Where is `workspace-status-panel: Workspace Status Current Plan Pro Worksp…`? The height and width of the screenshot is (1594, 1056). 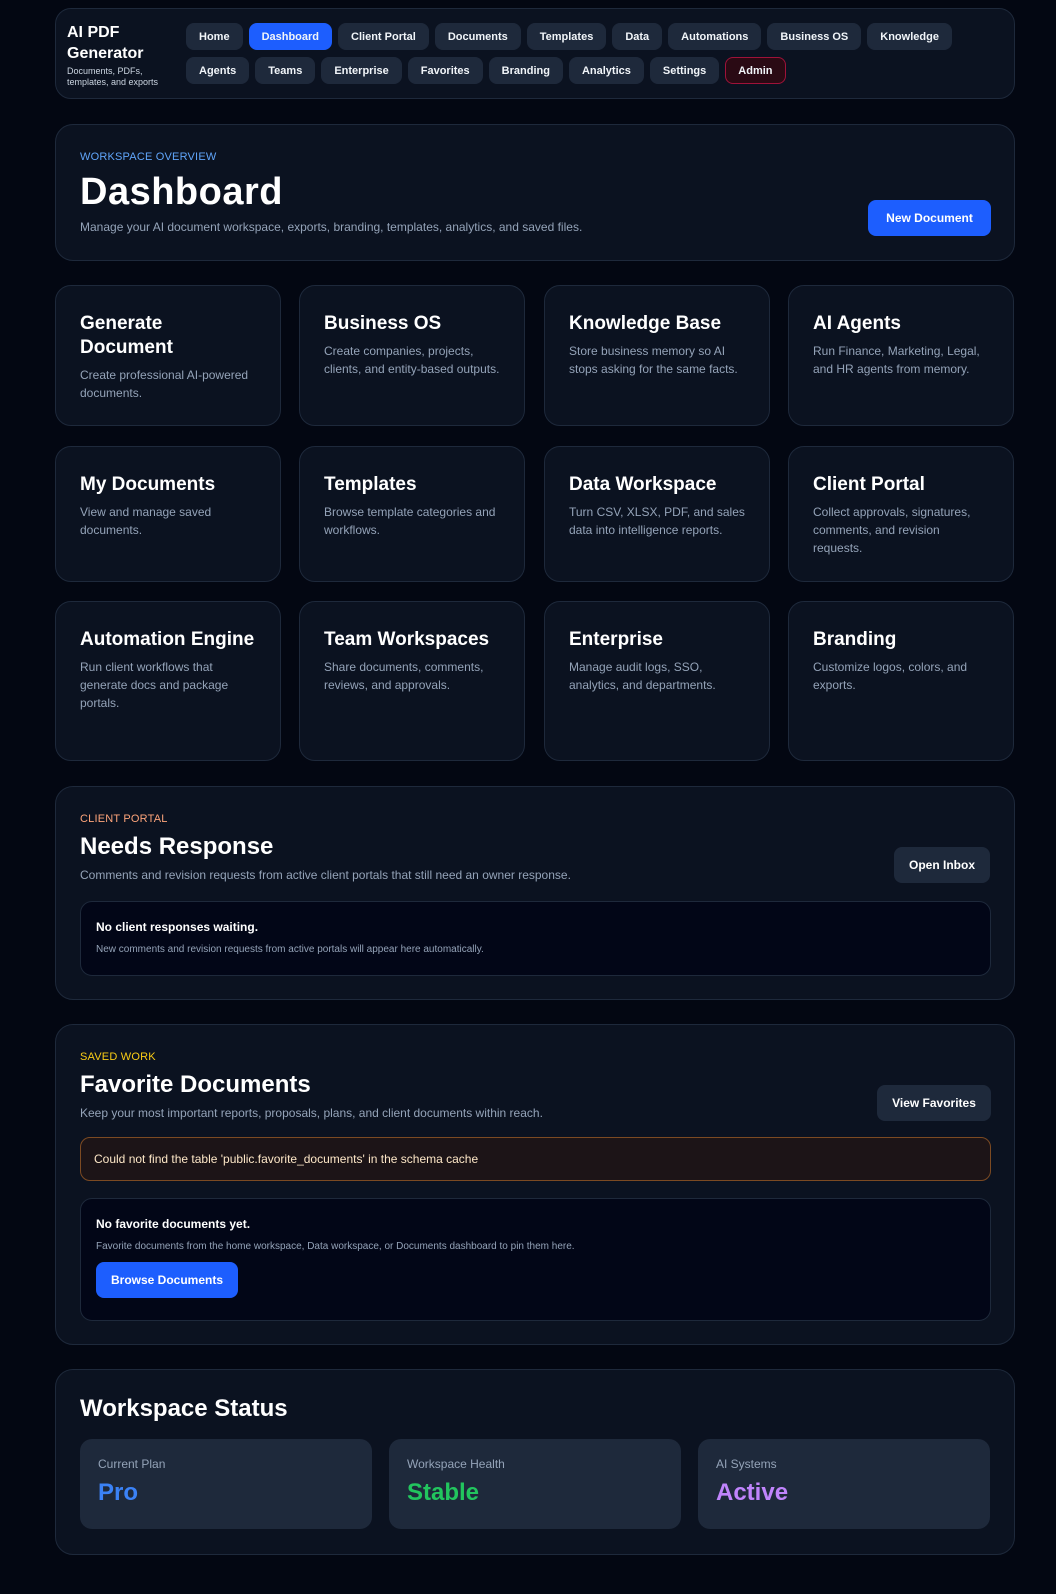 workspace-status-panel: Workspace Status Current Plan Pro Worksp… is located at coordinates (535, 1462).